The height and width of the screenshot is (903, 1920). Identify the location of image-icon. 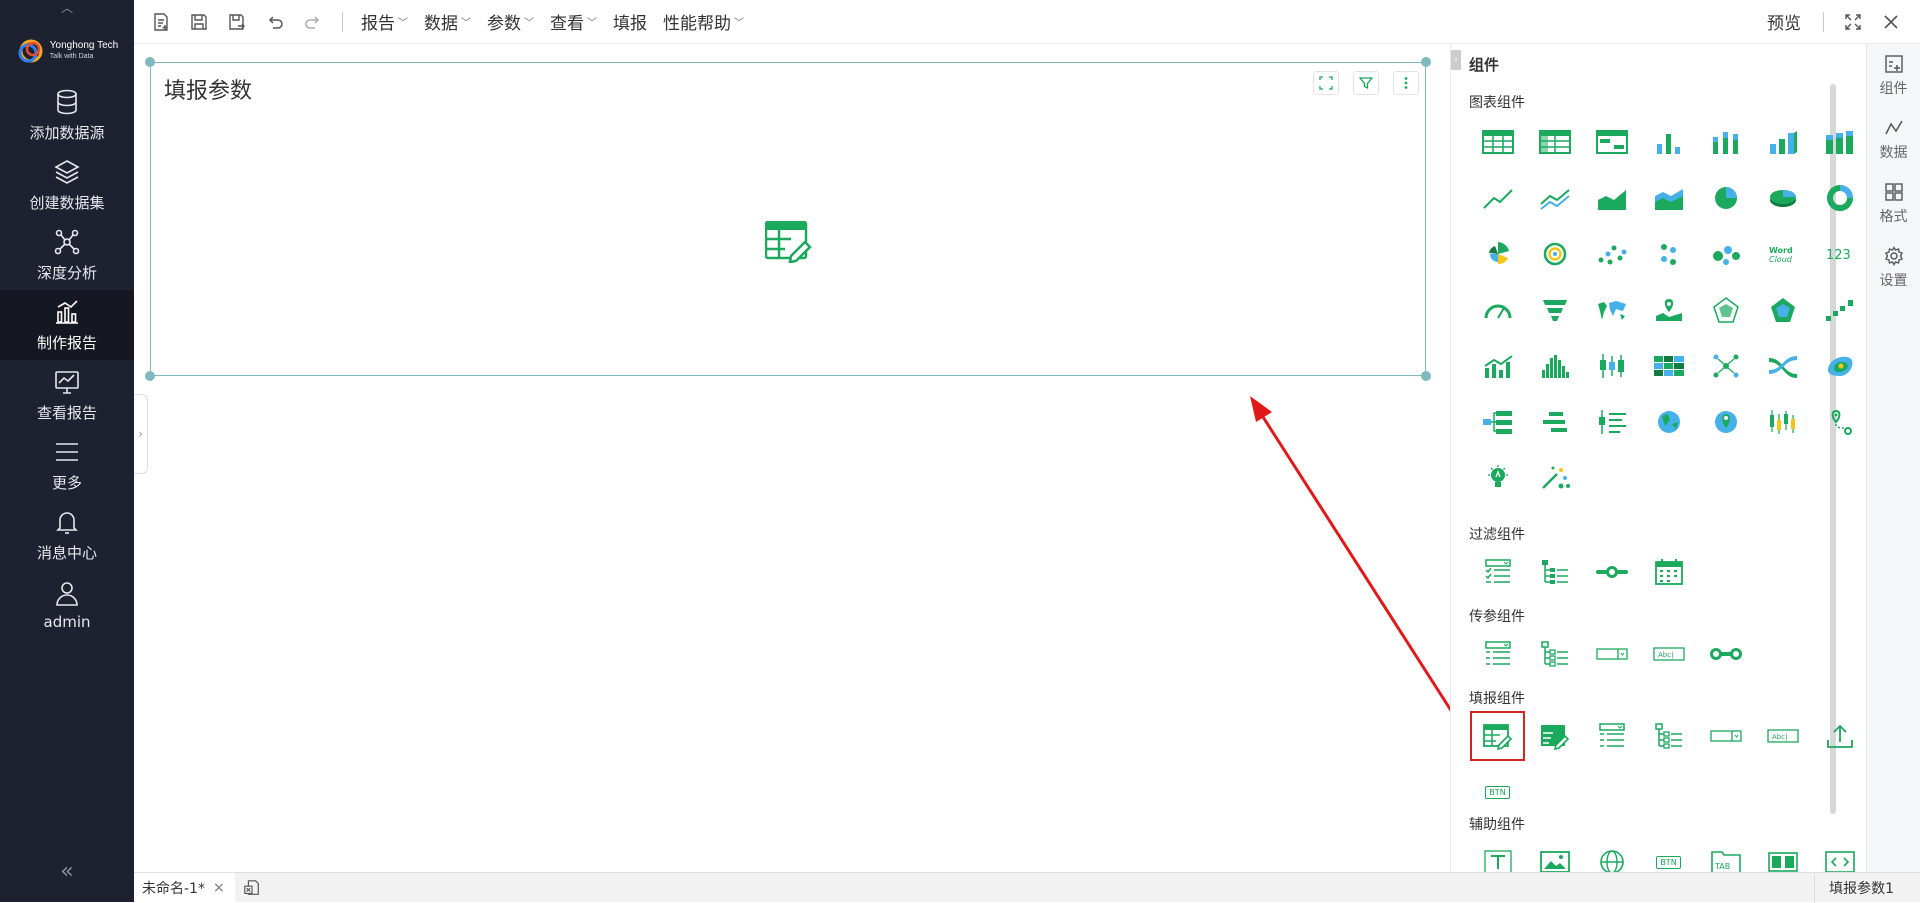
(1554, 853).